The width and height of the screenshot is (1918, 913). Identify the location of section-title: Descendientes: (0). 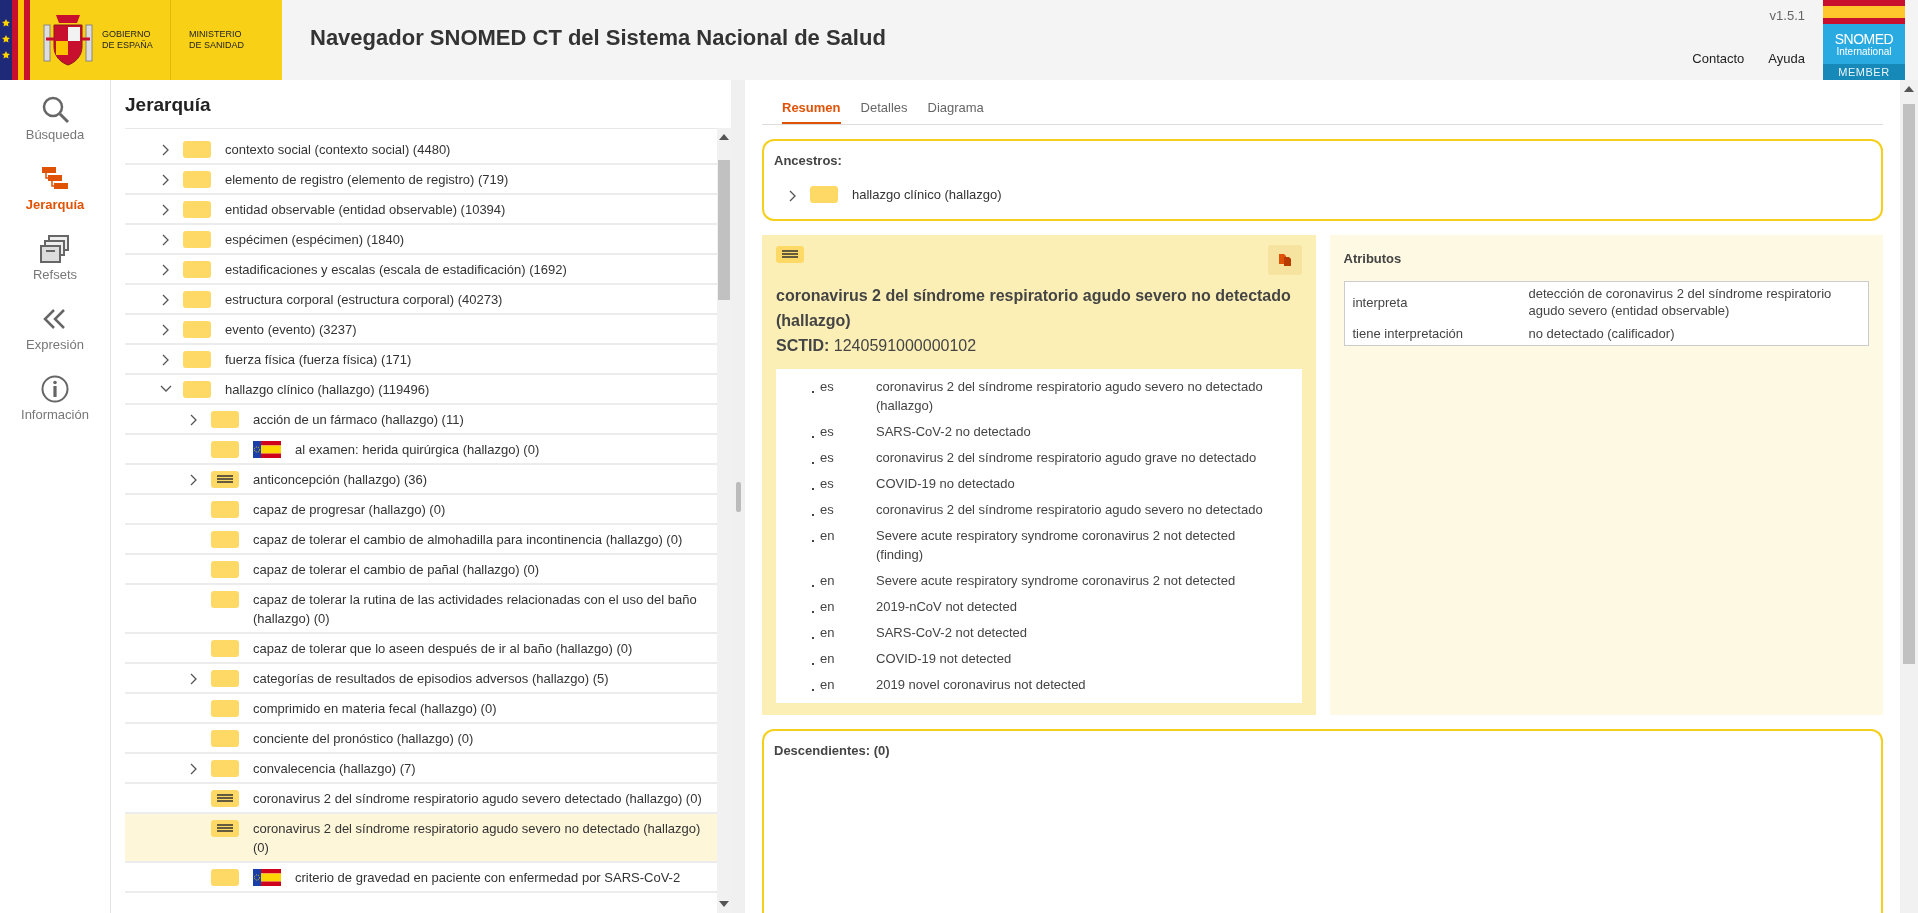
(832, 750).